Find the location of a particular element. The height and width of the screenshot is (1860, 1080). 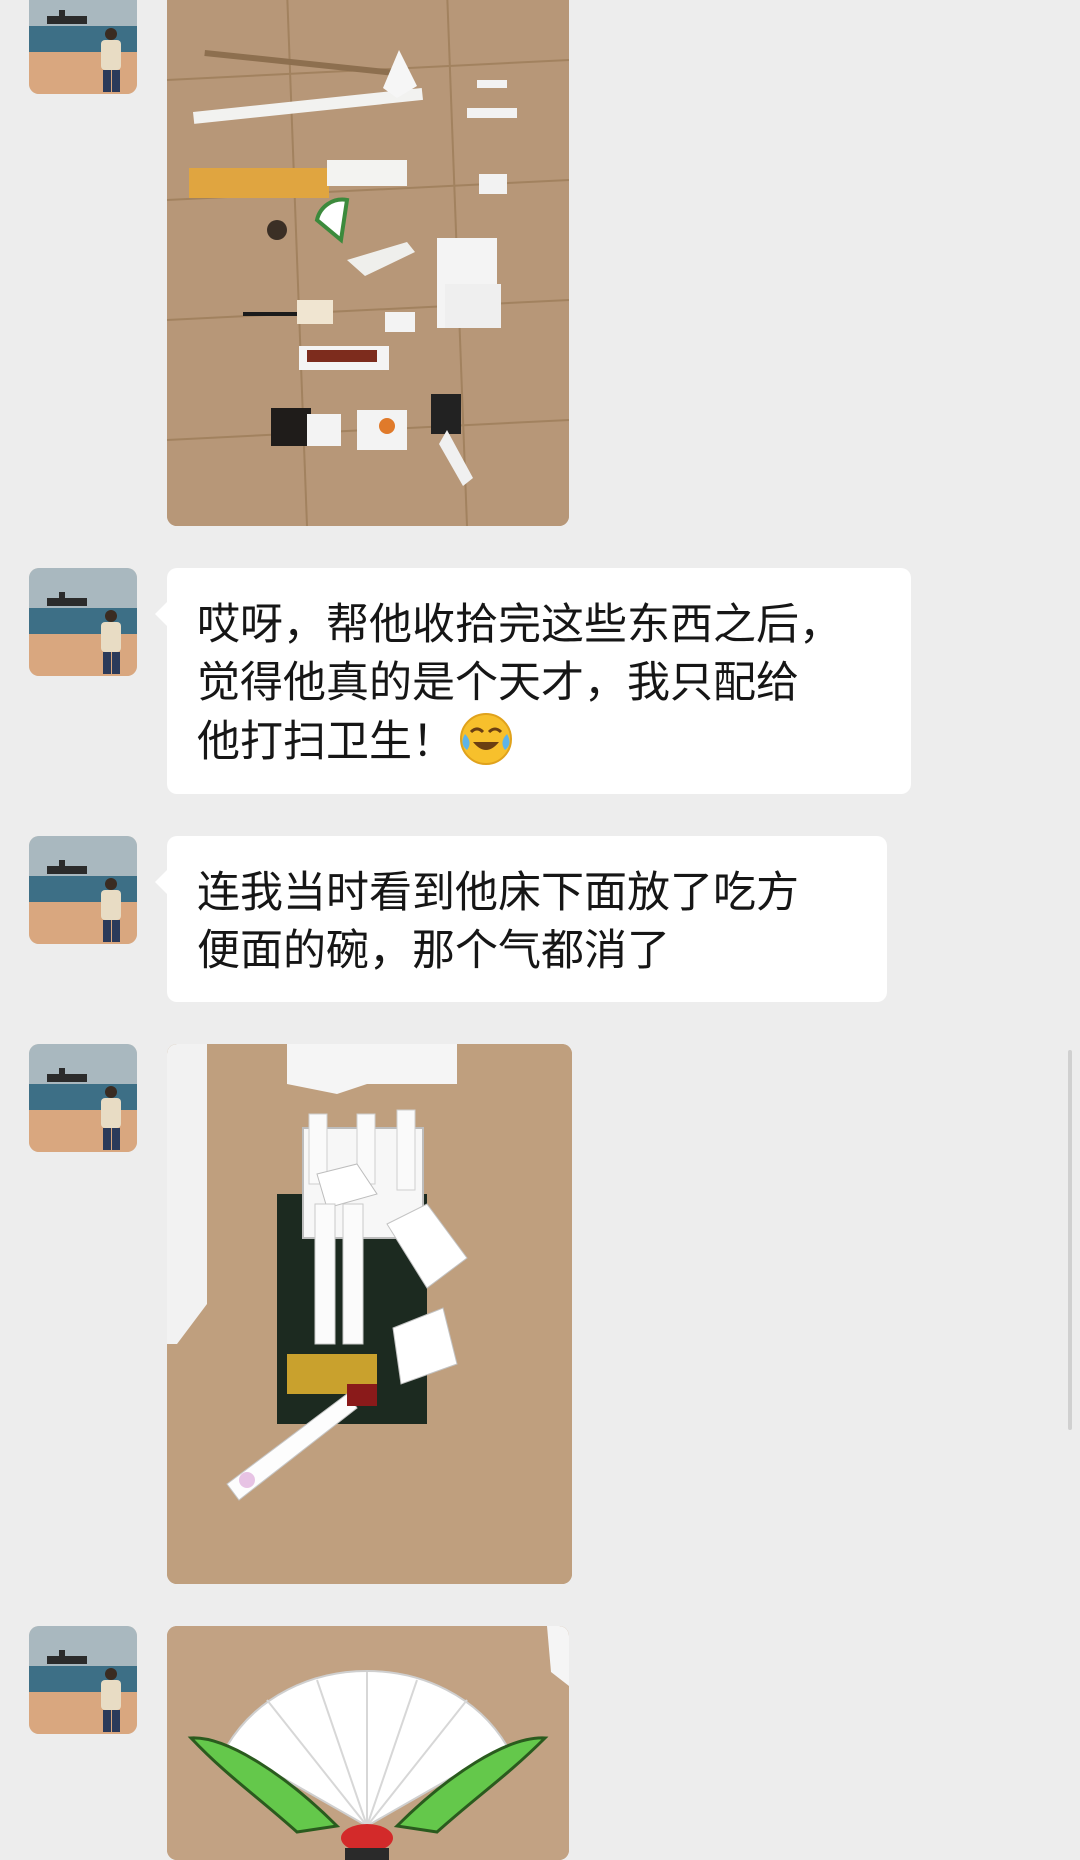

paper-fan-photo is located at coordinates (368, 1743).